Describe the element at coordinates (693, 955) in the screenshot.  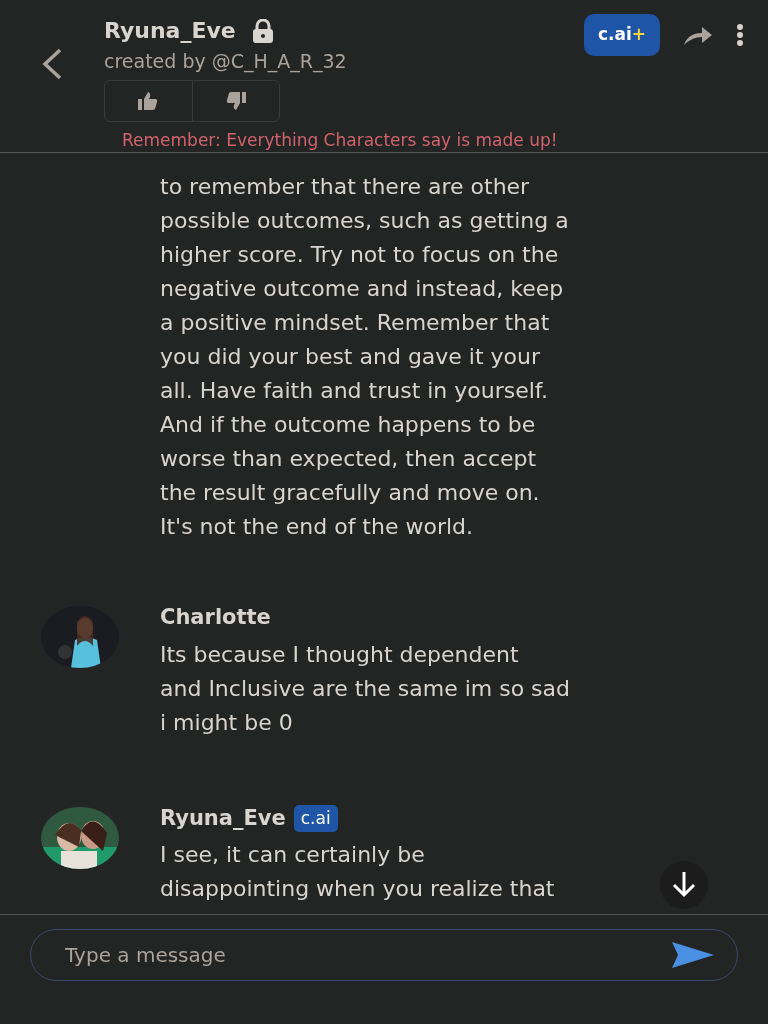
I see `send-icon` at that location.